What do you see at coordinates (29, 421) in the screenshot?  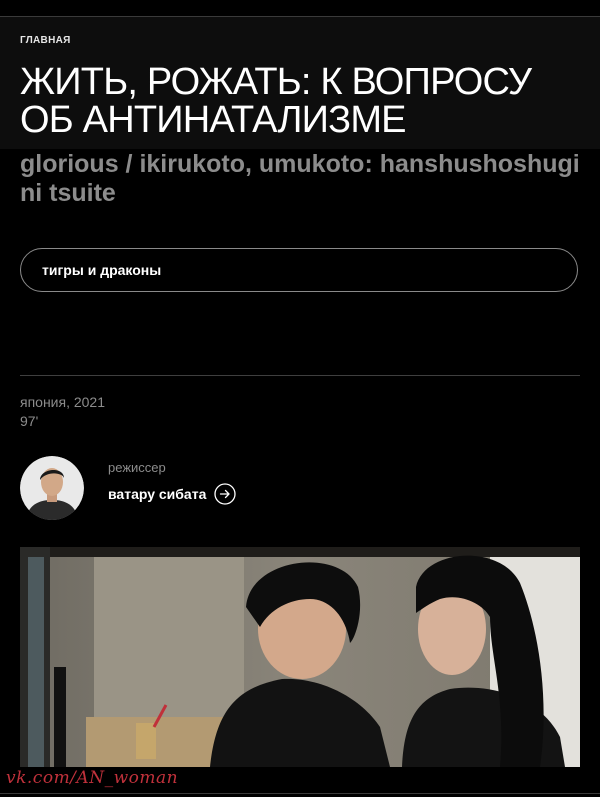 I see `duration: 97'` at bounding box center [29, 421].